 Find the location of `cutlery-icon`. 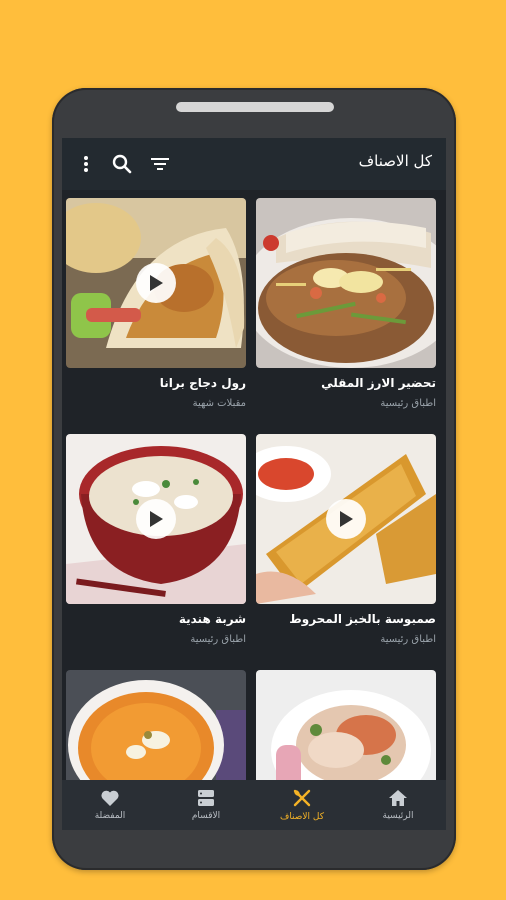

cutlery-icon is located at coordinates (302, 798).